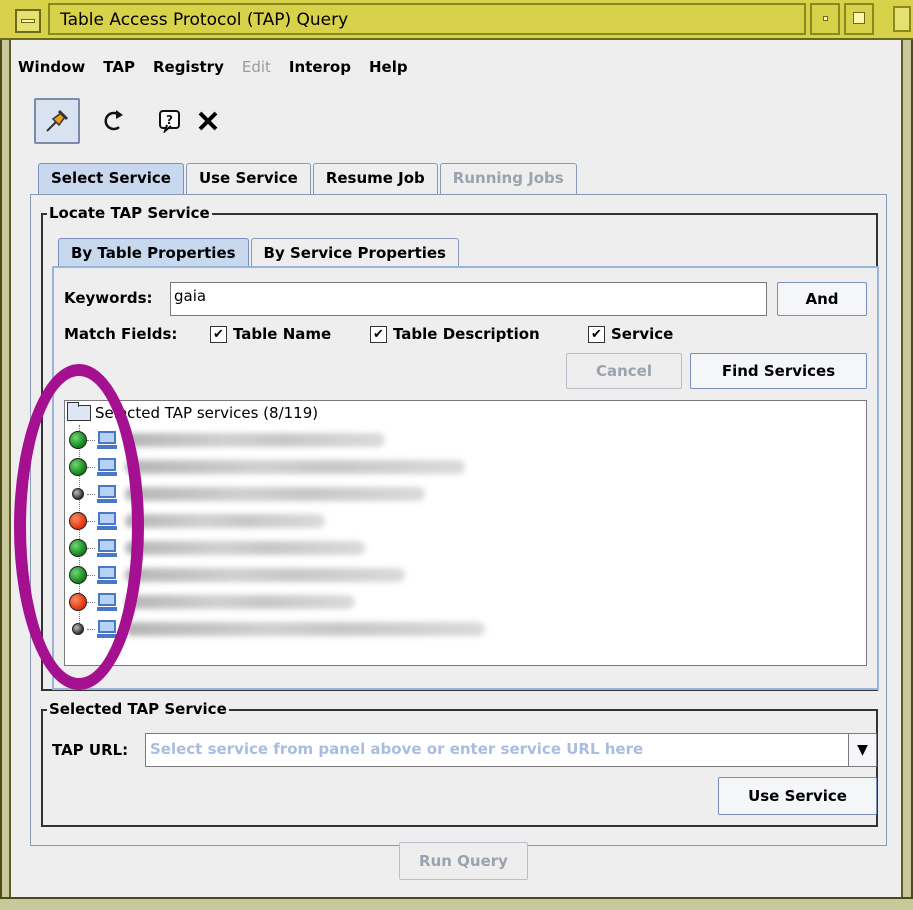 This screenshot has width=913, height=910. Describe the element at coordinates (456, 903) in the screenshot. I see `window-bottom-edge` at that location.